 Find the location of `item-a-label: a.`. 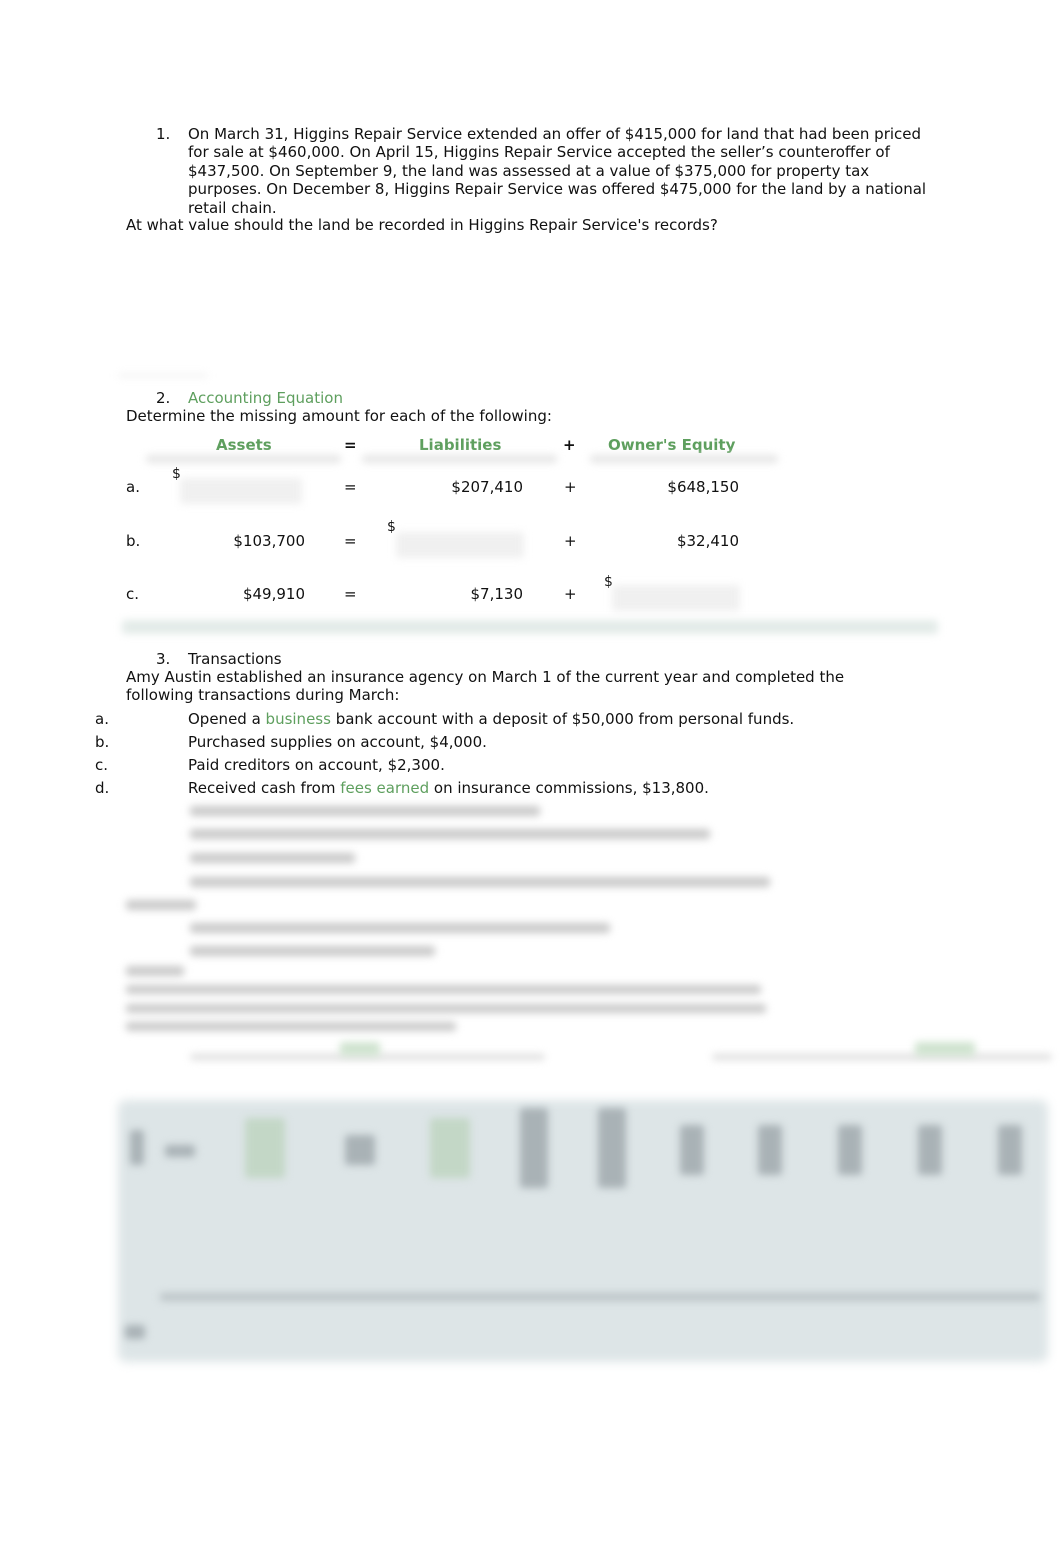

item-a-label: a. is located at coordinates (102, 719).